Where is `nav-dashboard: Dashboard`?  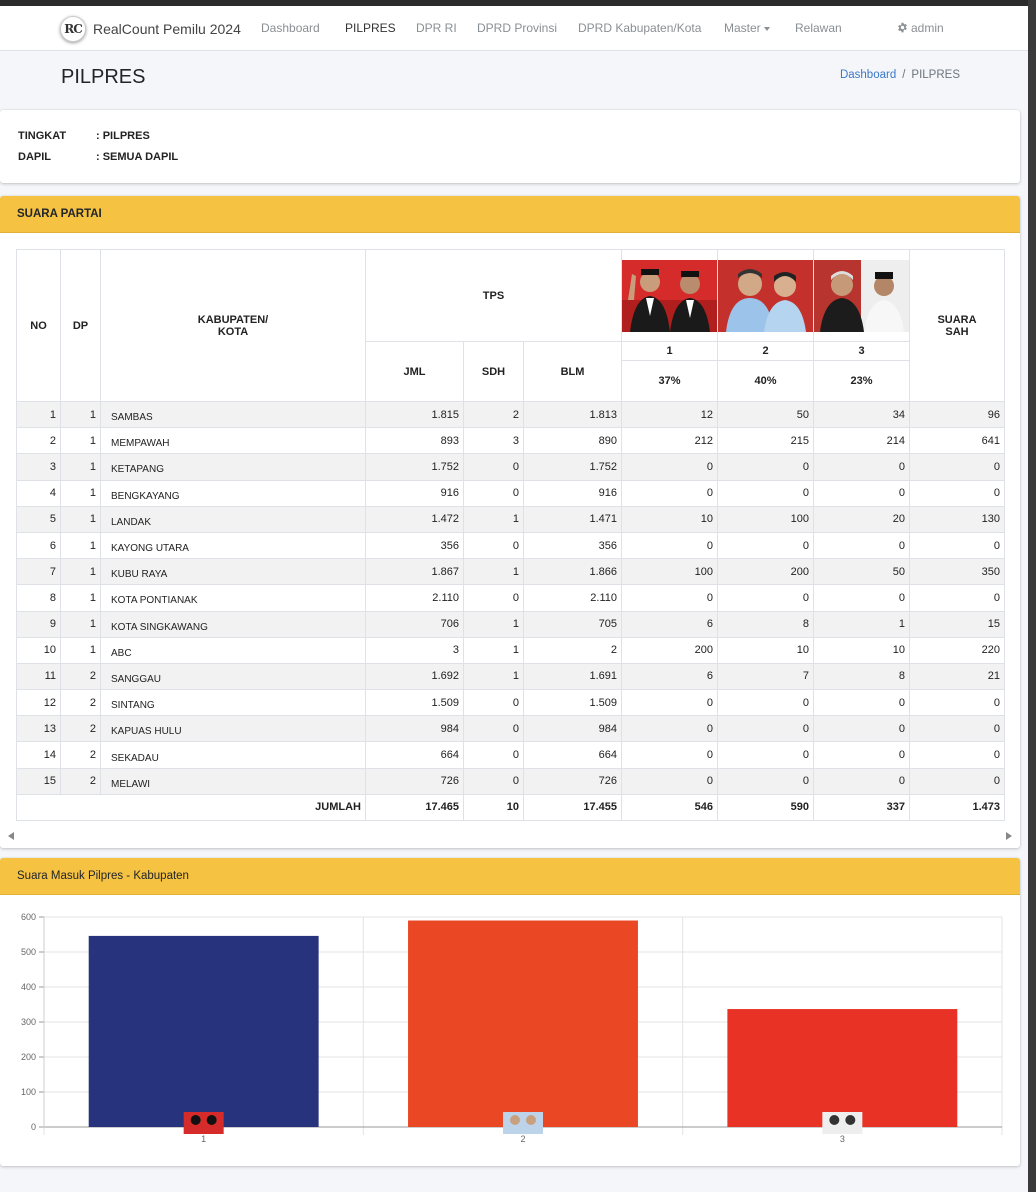 nav-dashboard: Dashboard is located at coordinates (290, 28).